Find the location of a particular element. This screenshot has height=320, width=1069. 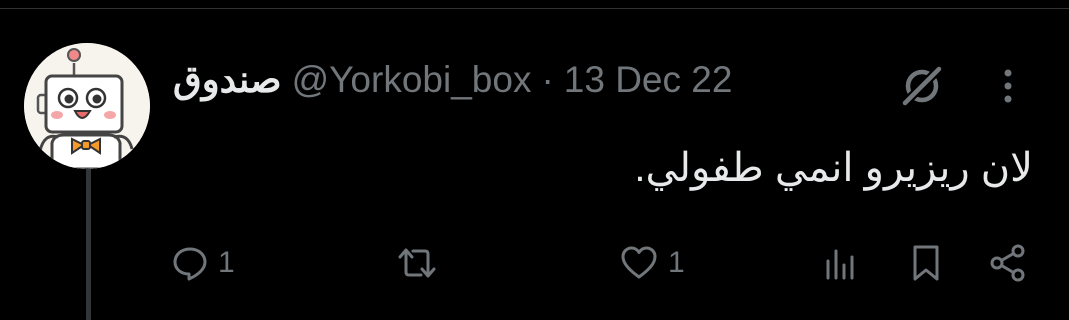

reply-button: 1 is located at coordinates (203, 263).